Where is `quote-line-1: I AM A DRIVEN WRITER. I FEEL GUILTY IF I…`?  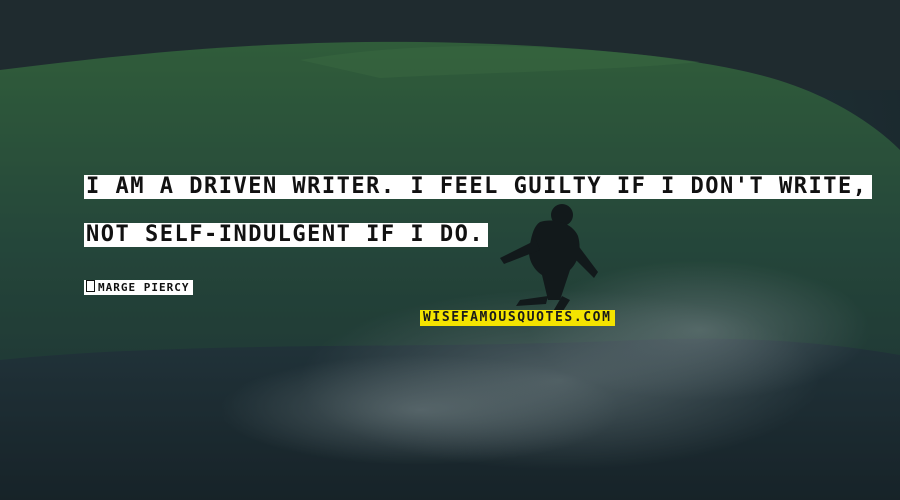 quote-line-1: I AM A DRIVEN WRITER. I FEEL GUILTY IF I… is located at coordinates (478, 187).